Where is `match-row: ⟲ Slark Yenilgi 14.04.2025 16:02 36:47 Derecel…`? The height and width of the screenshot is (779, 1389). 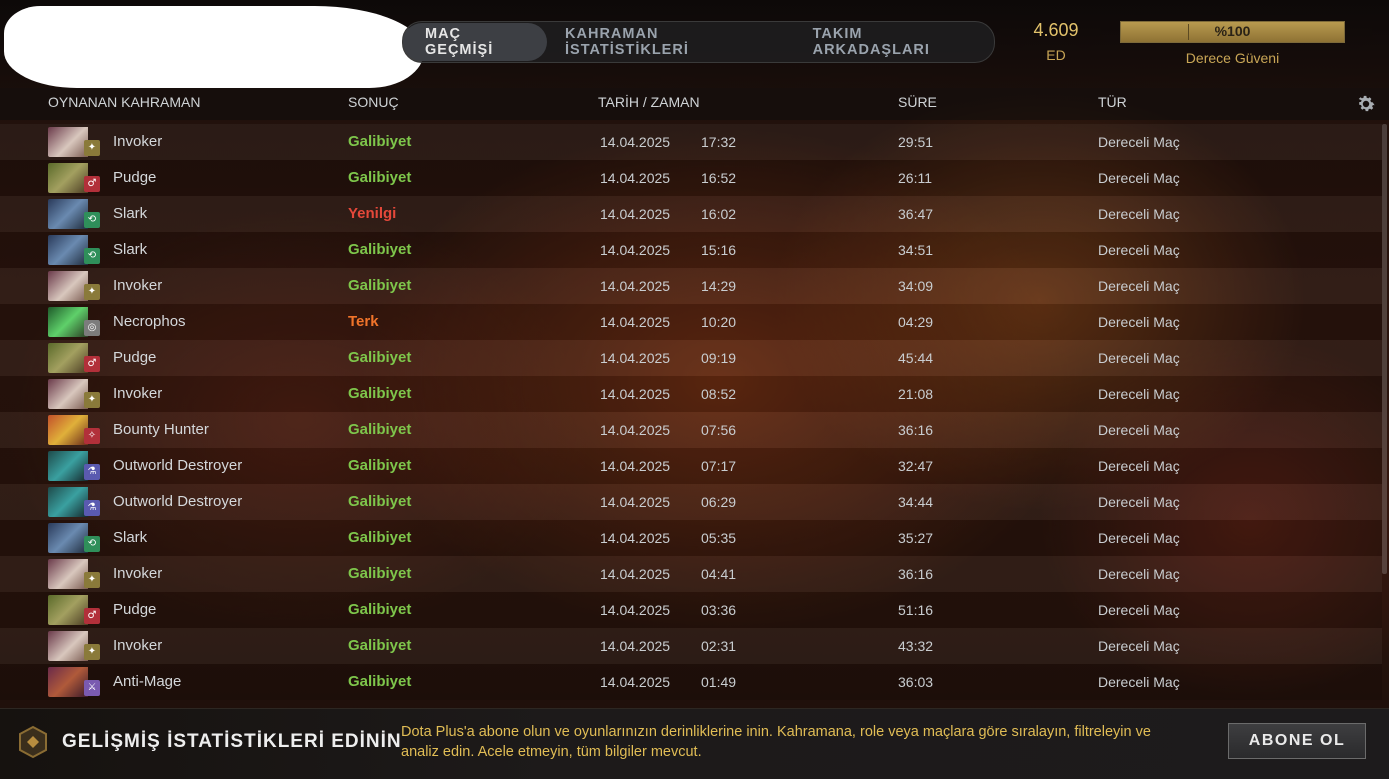
match-row: ⟲ Slark Yenilgi 14.04.2025 16:02 36:47 Derecel… is located at coordinates (691, 214).